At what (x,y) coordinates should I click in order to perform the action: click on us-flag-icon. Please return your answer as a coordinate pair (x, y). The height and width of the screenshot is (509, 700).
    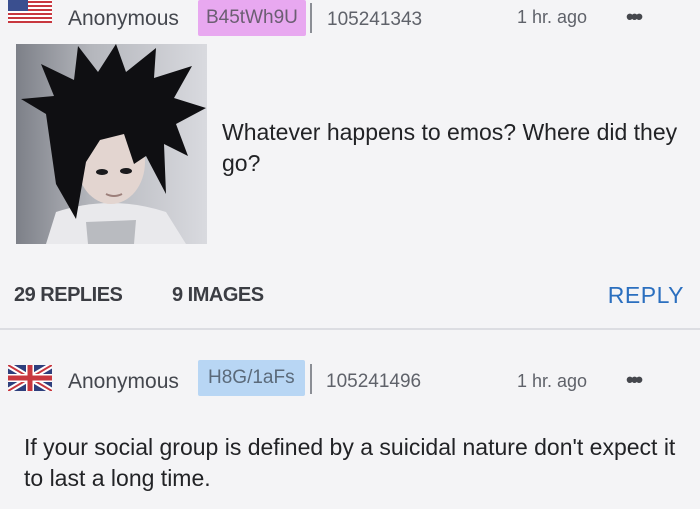
    Looking at the image, I should click on (30, 11).